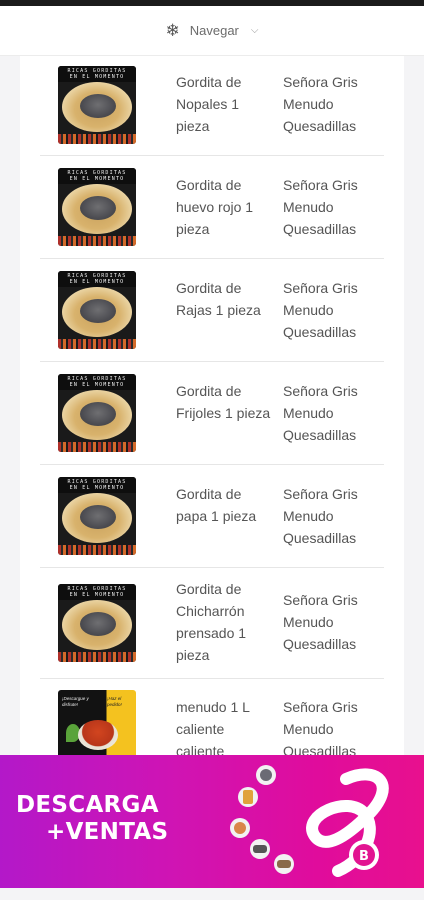  I want to click on promo-headline: DESCARGA, so click(87, 805).